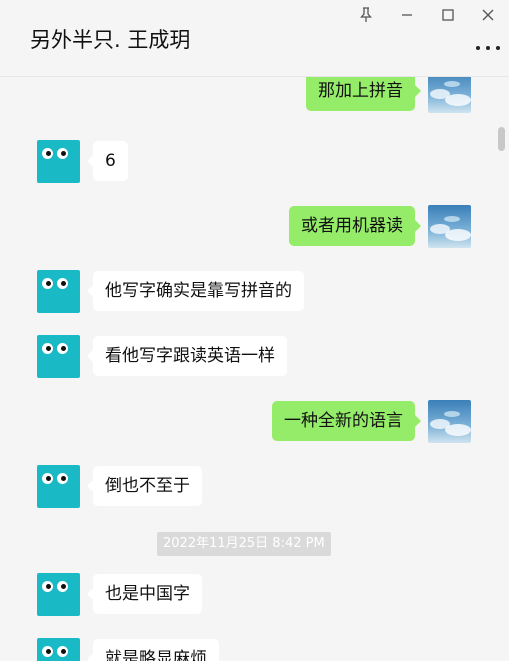 This screenshot has width=509, height=661. I want to click on received-message: 倒也不至于, so click(254, 487).